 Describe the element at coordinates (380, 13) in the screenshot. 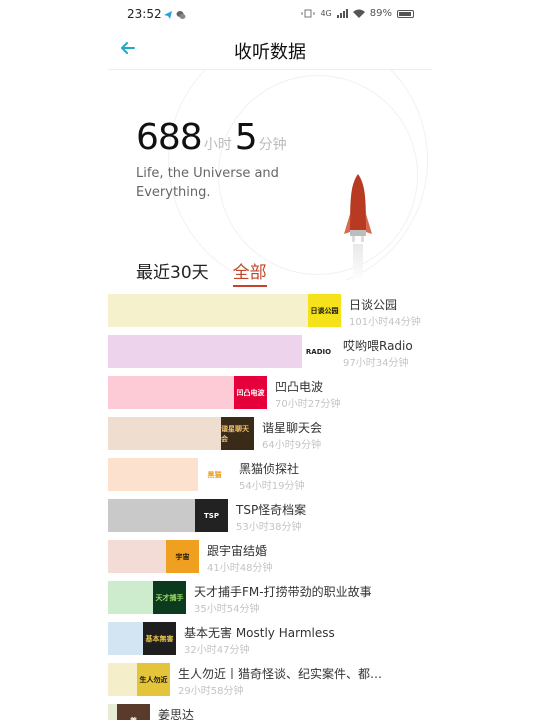

I see `battery-percent: 89%` at that location.